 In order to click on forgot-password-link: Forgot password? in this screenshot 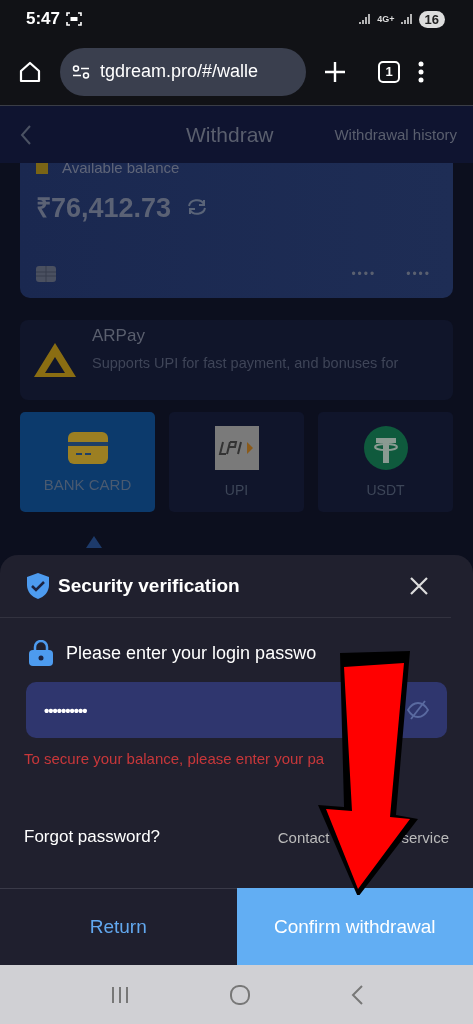, I will do `click(92, 837)`.